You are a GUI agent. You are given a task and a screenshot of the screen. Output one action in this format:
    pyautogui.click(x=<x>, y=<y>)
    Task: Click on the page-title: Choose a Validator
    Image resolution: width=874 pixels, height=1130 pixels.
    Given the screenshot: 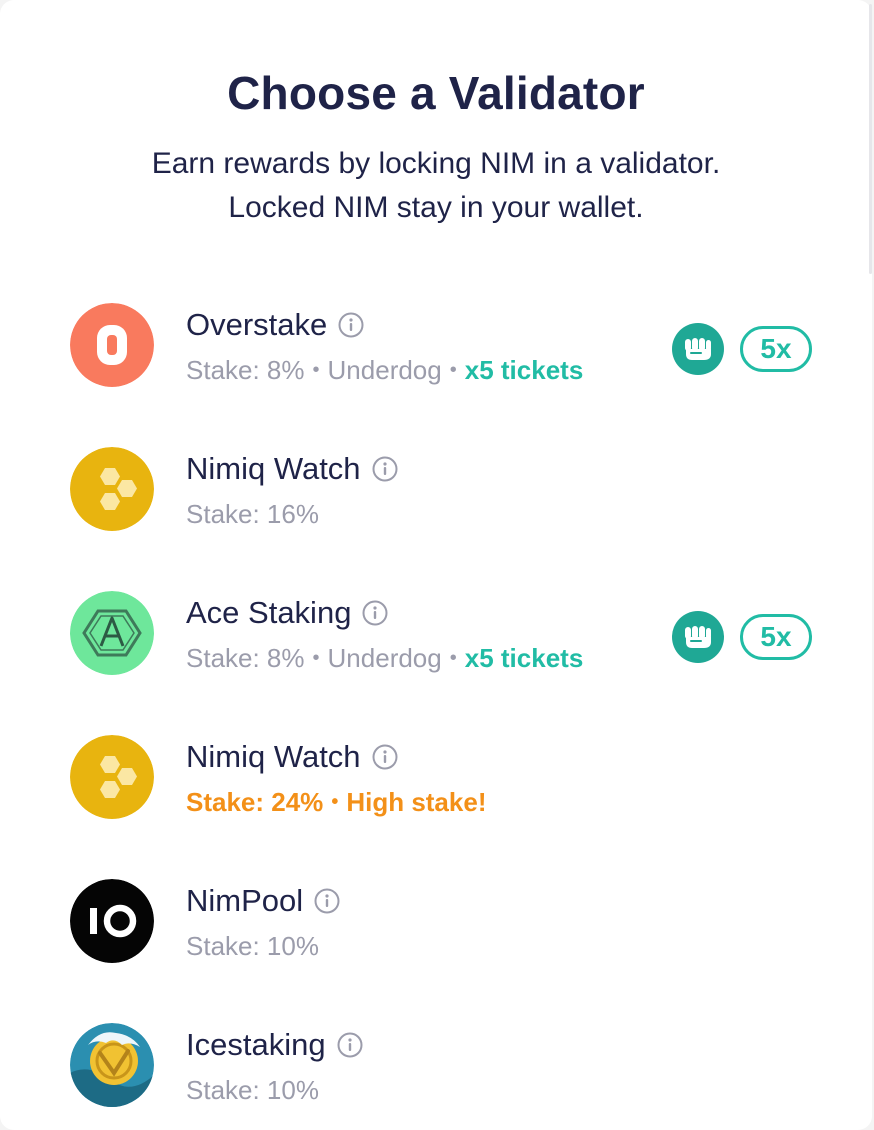 What is the action you would take?
    pyautogui.click(x=436, y=93)
    